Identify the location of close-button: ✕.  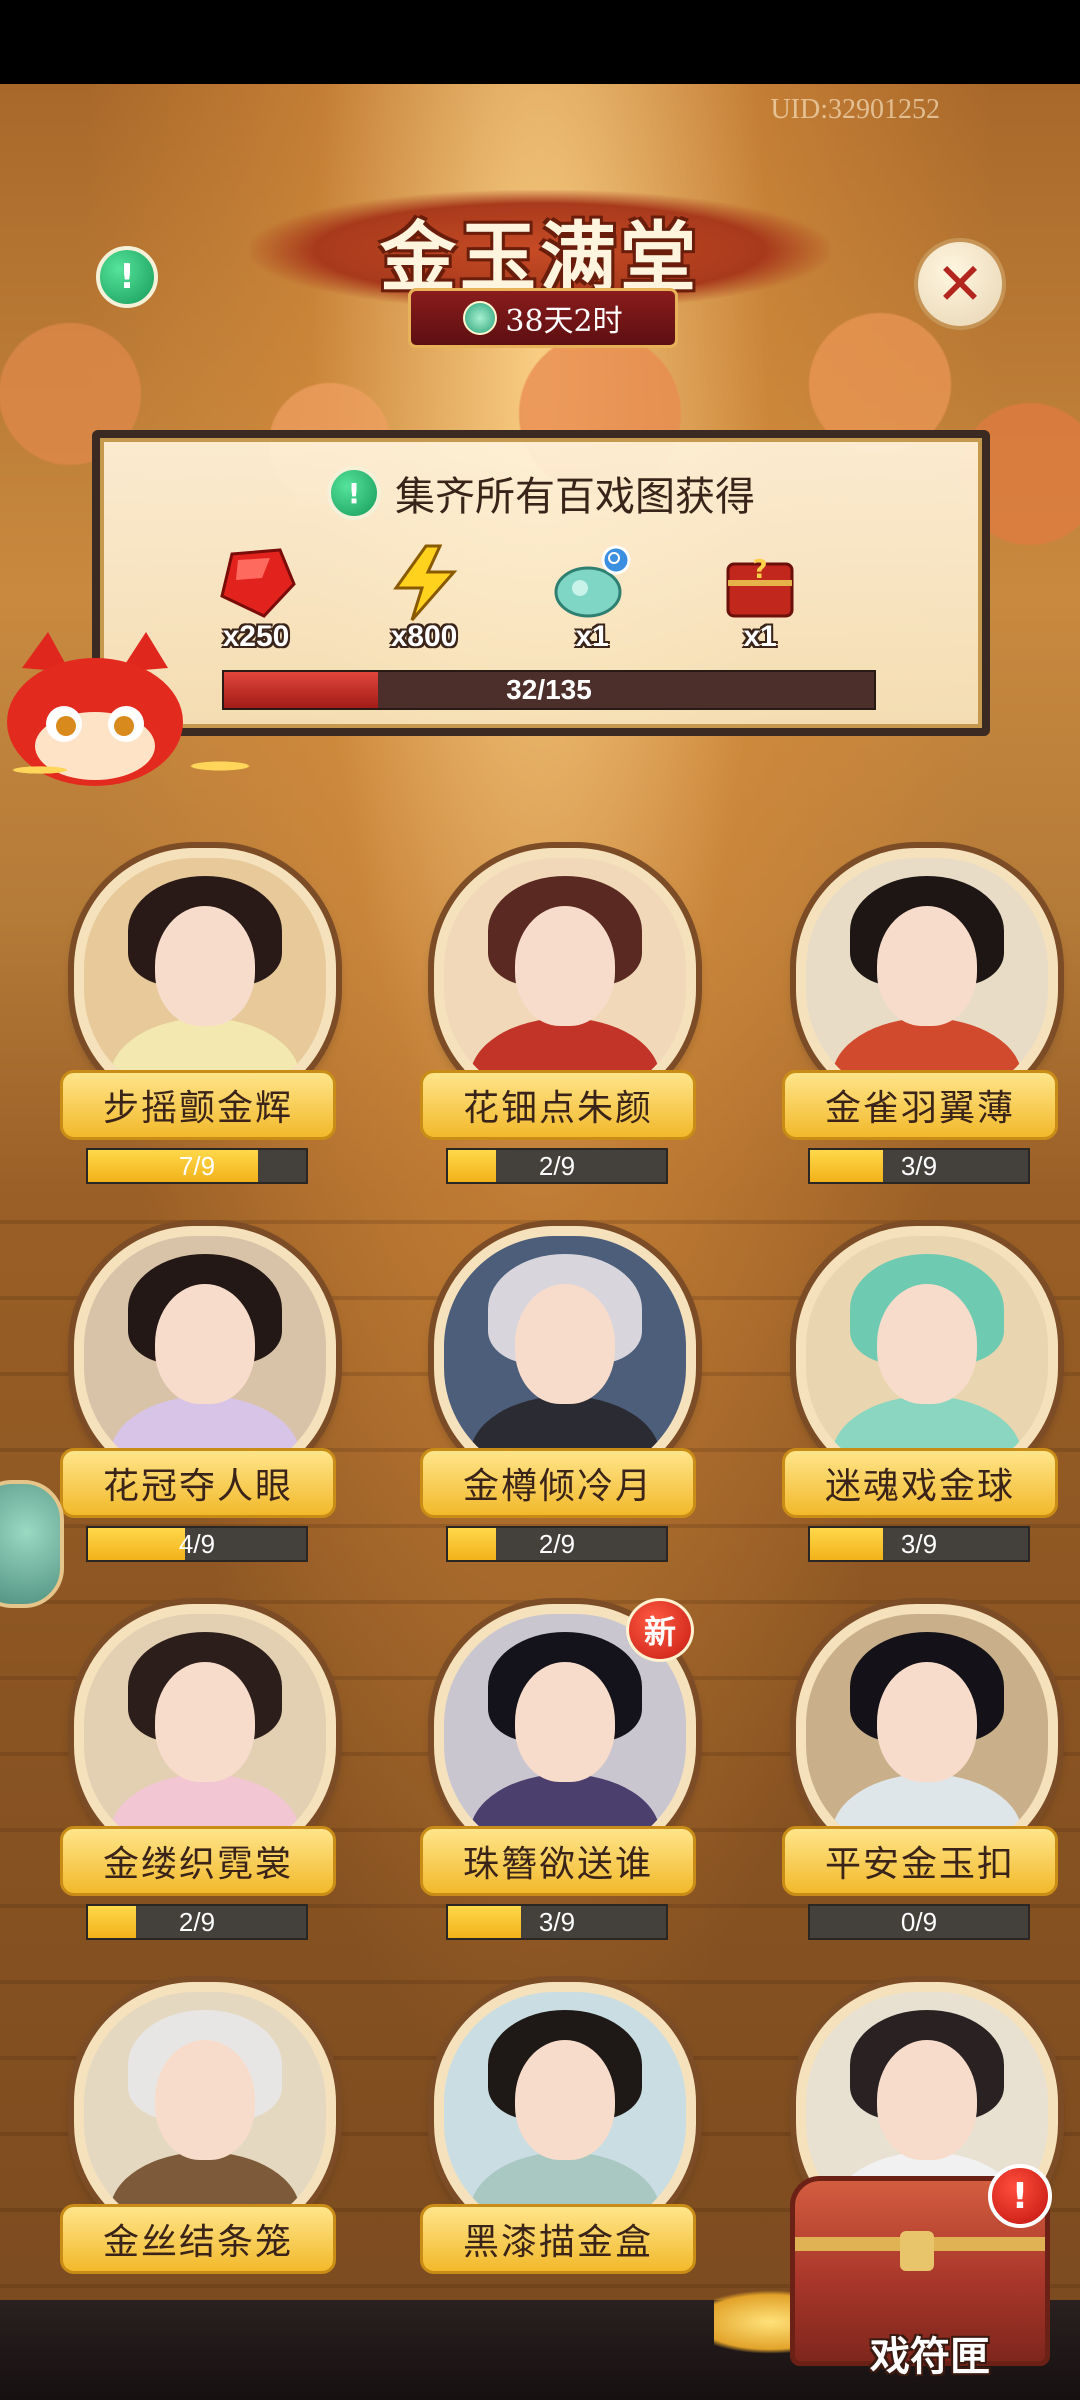
(960, 284).